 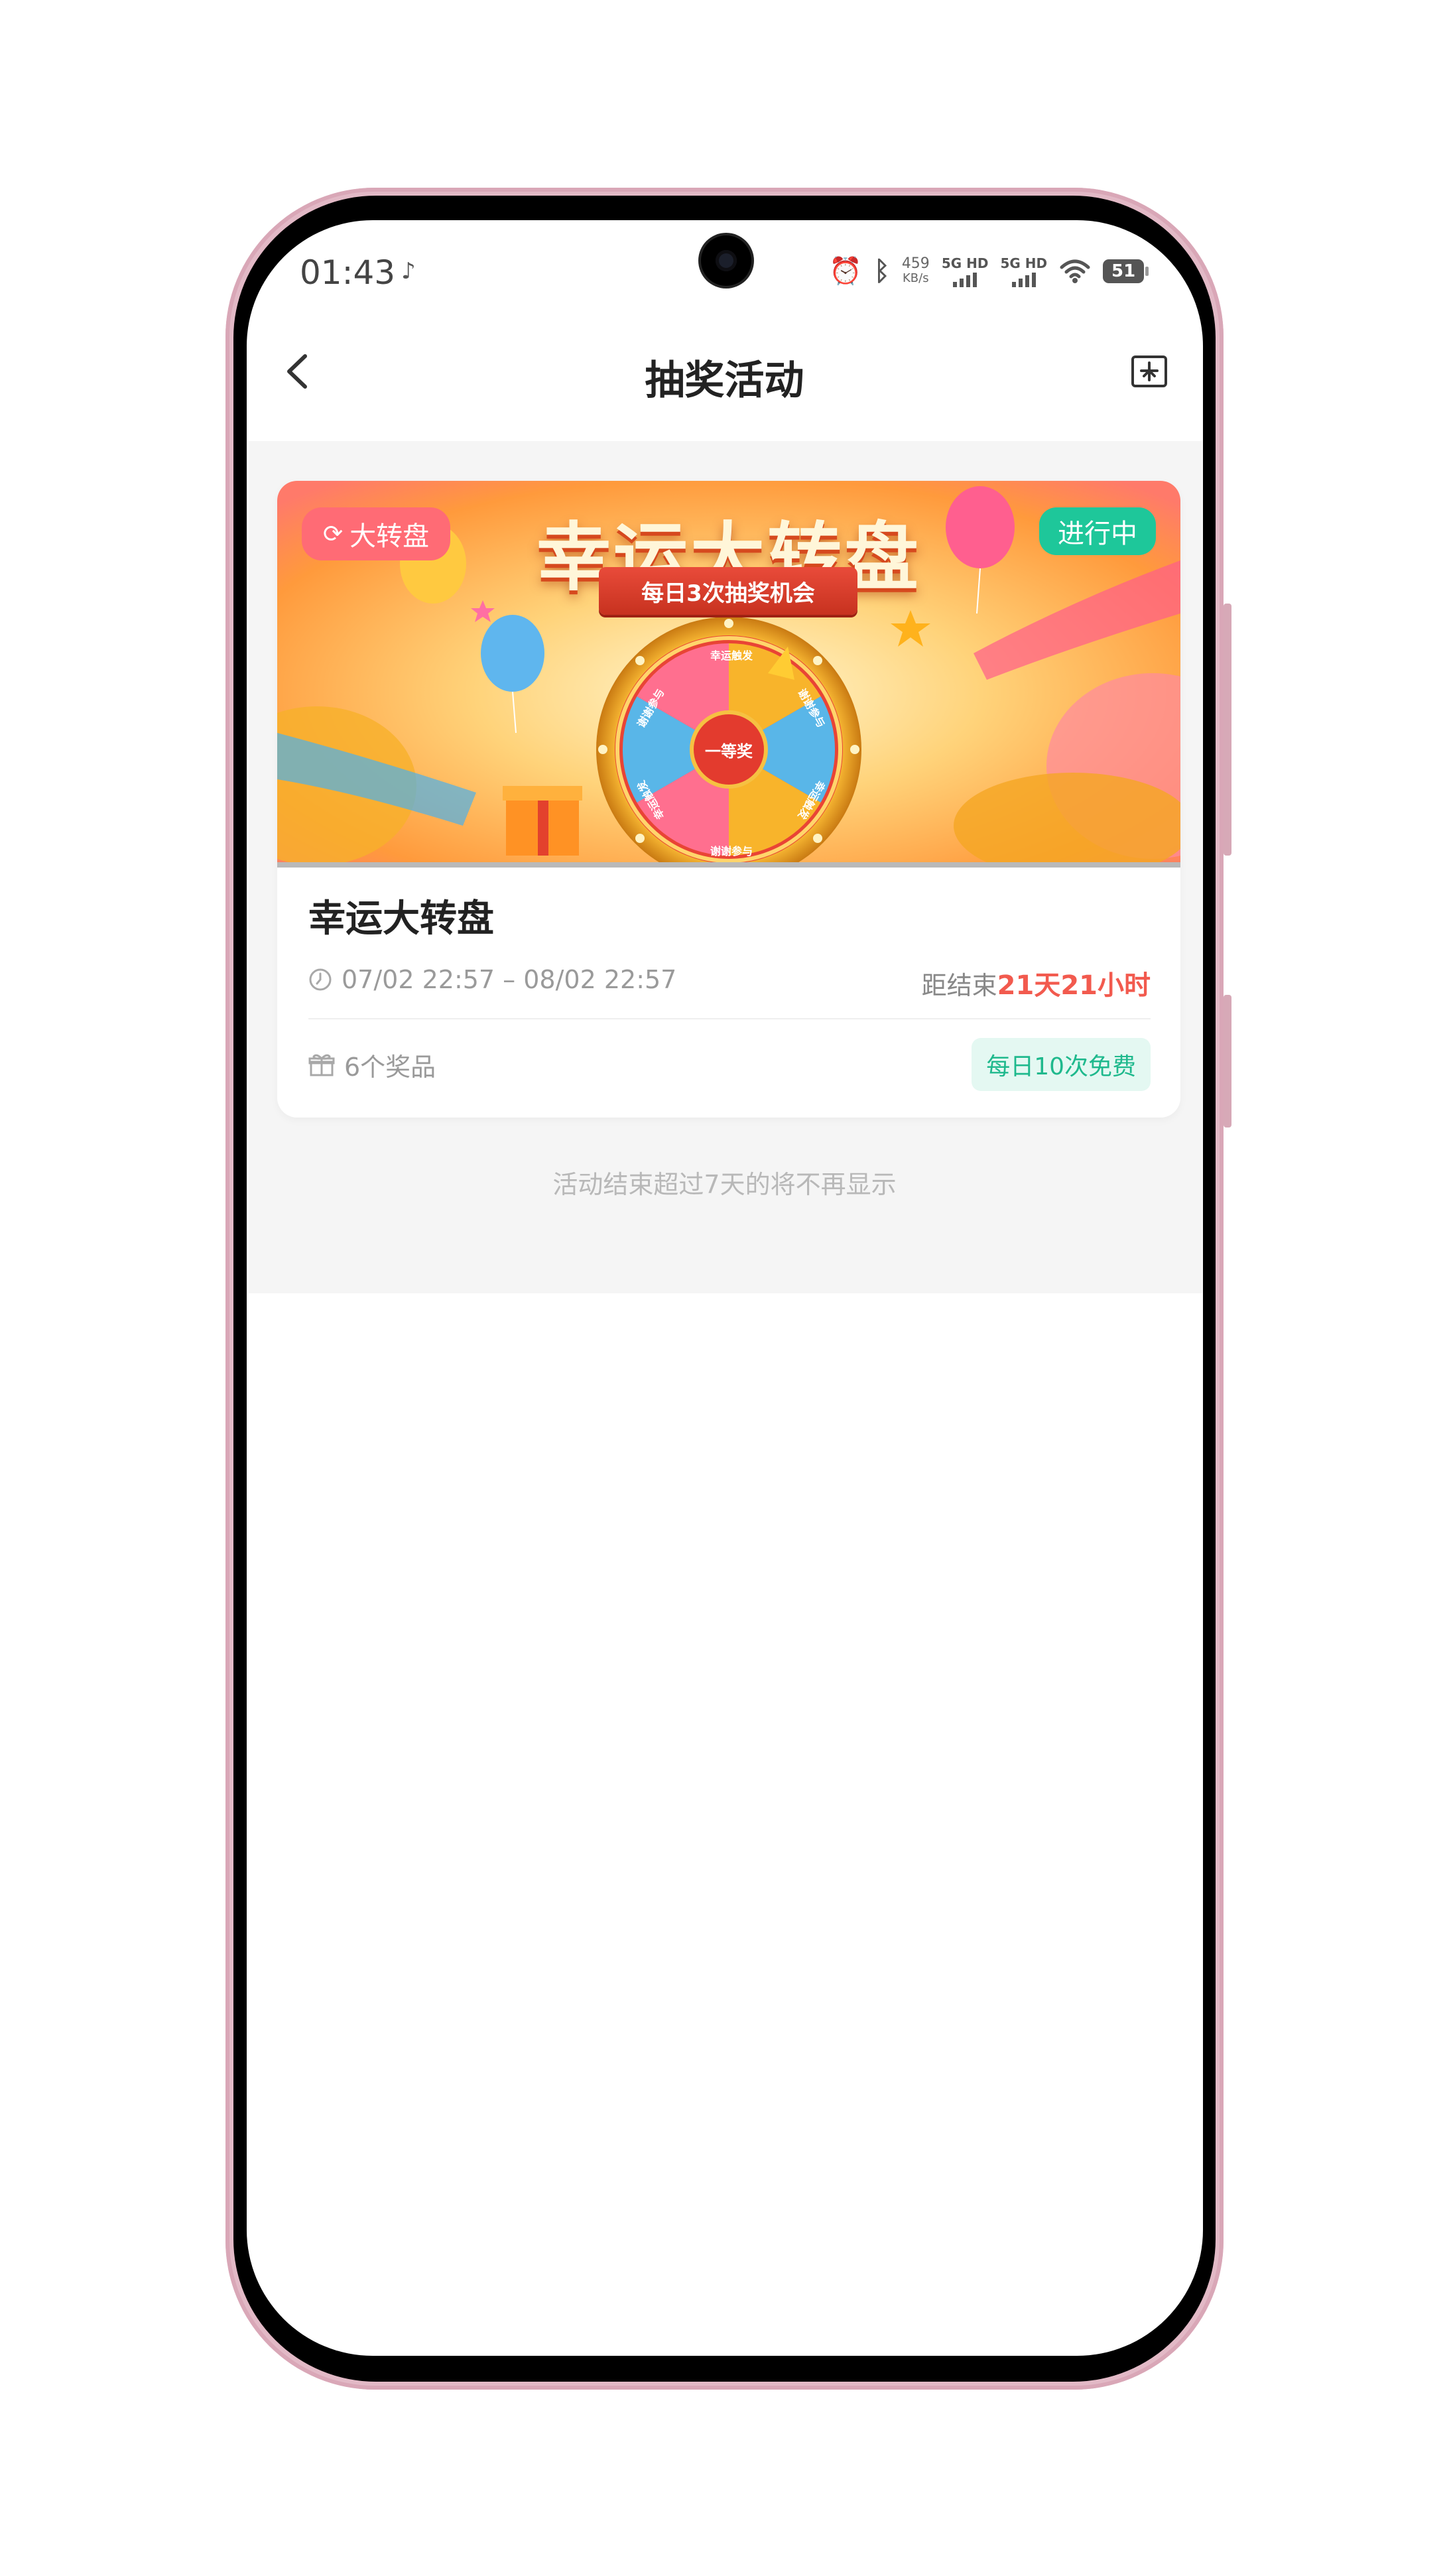 I want to click on footer-note: 活动结束超过7天的将不再显示, so click(x=724, y=1185).